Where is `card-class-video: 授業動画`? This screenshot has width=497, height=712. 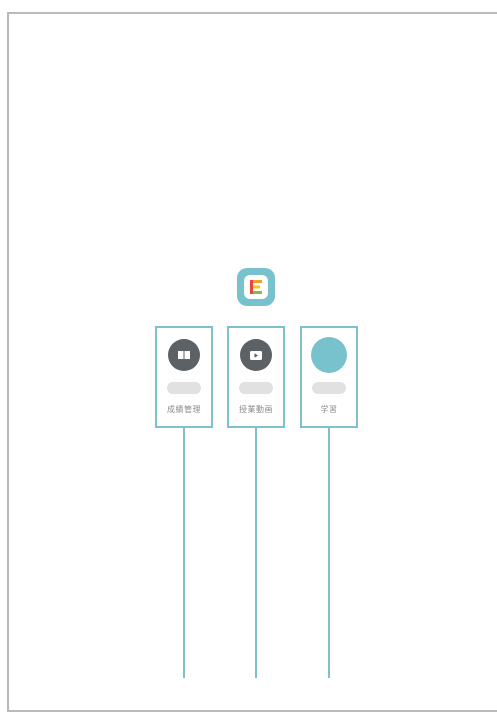
card-class-video: 授業動画 is located at coordinates (256, 377).